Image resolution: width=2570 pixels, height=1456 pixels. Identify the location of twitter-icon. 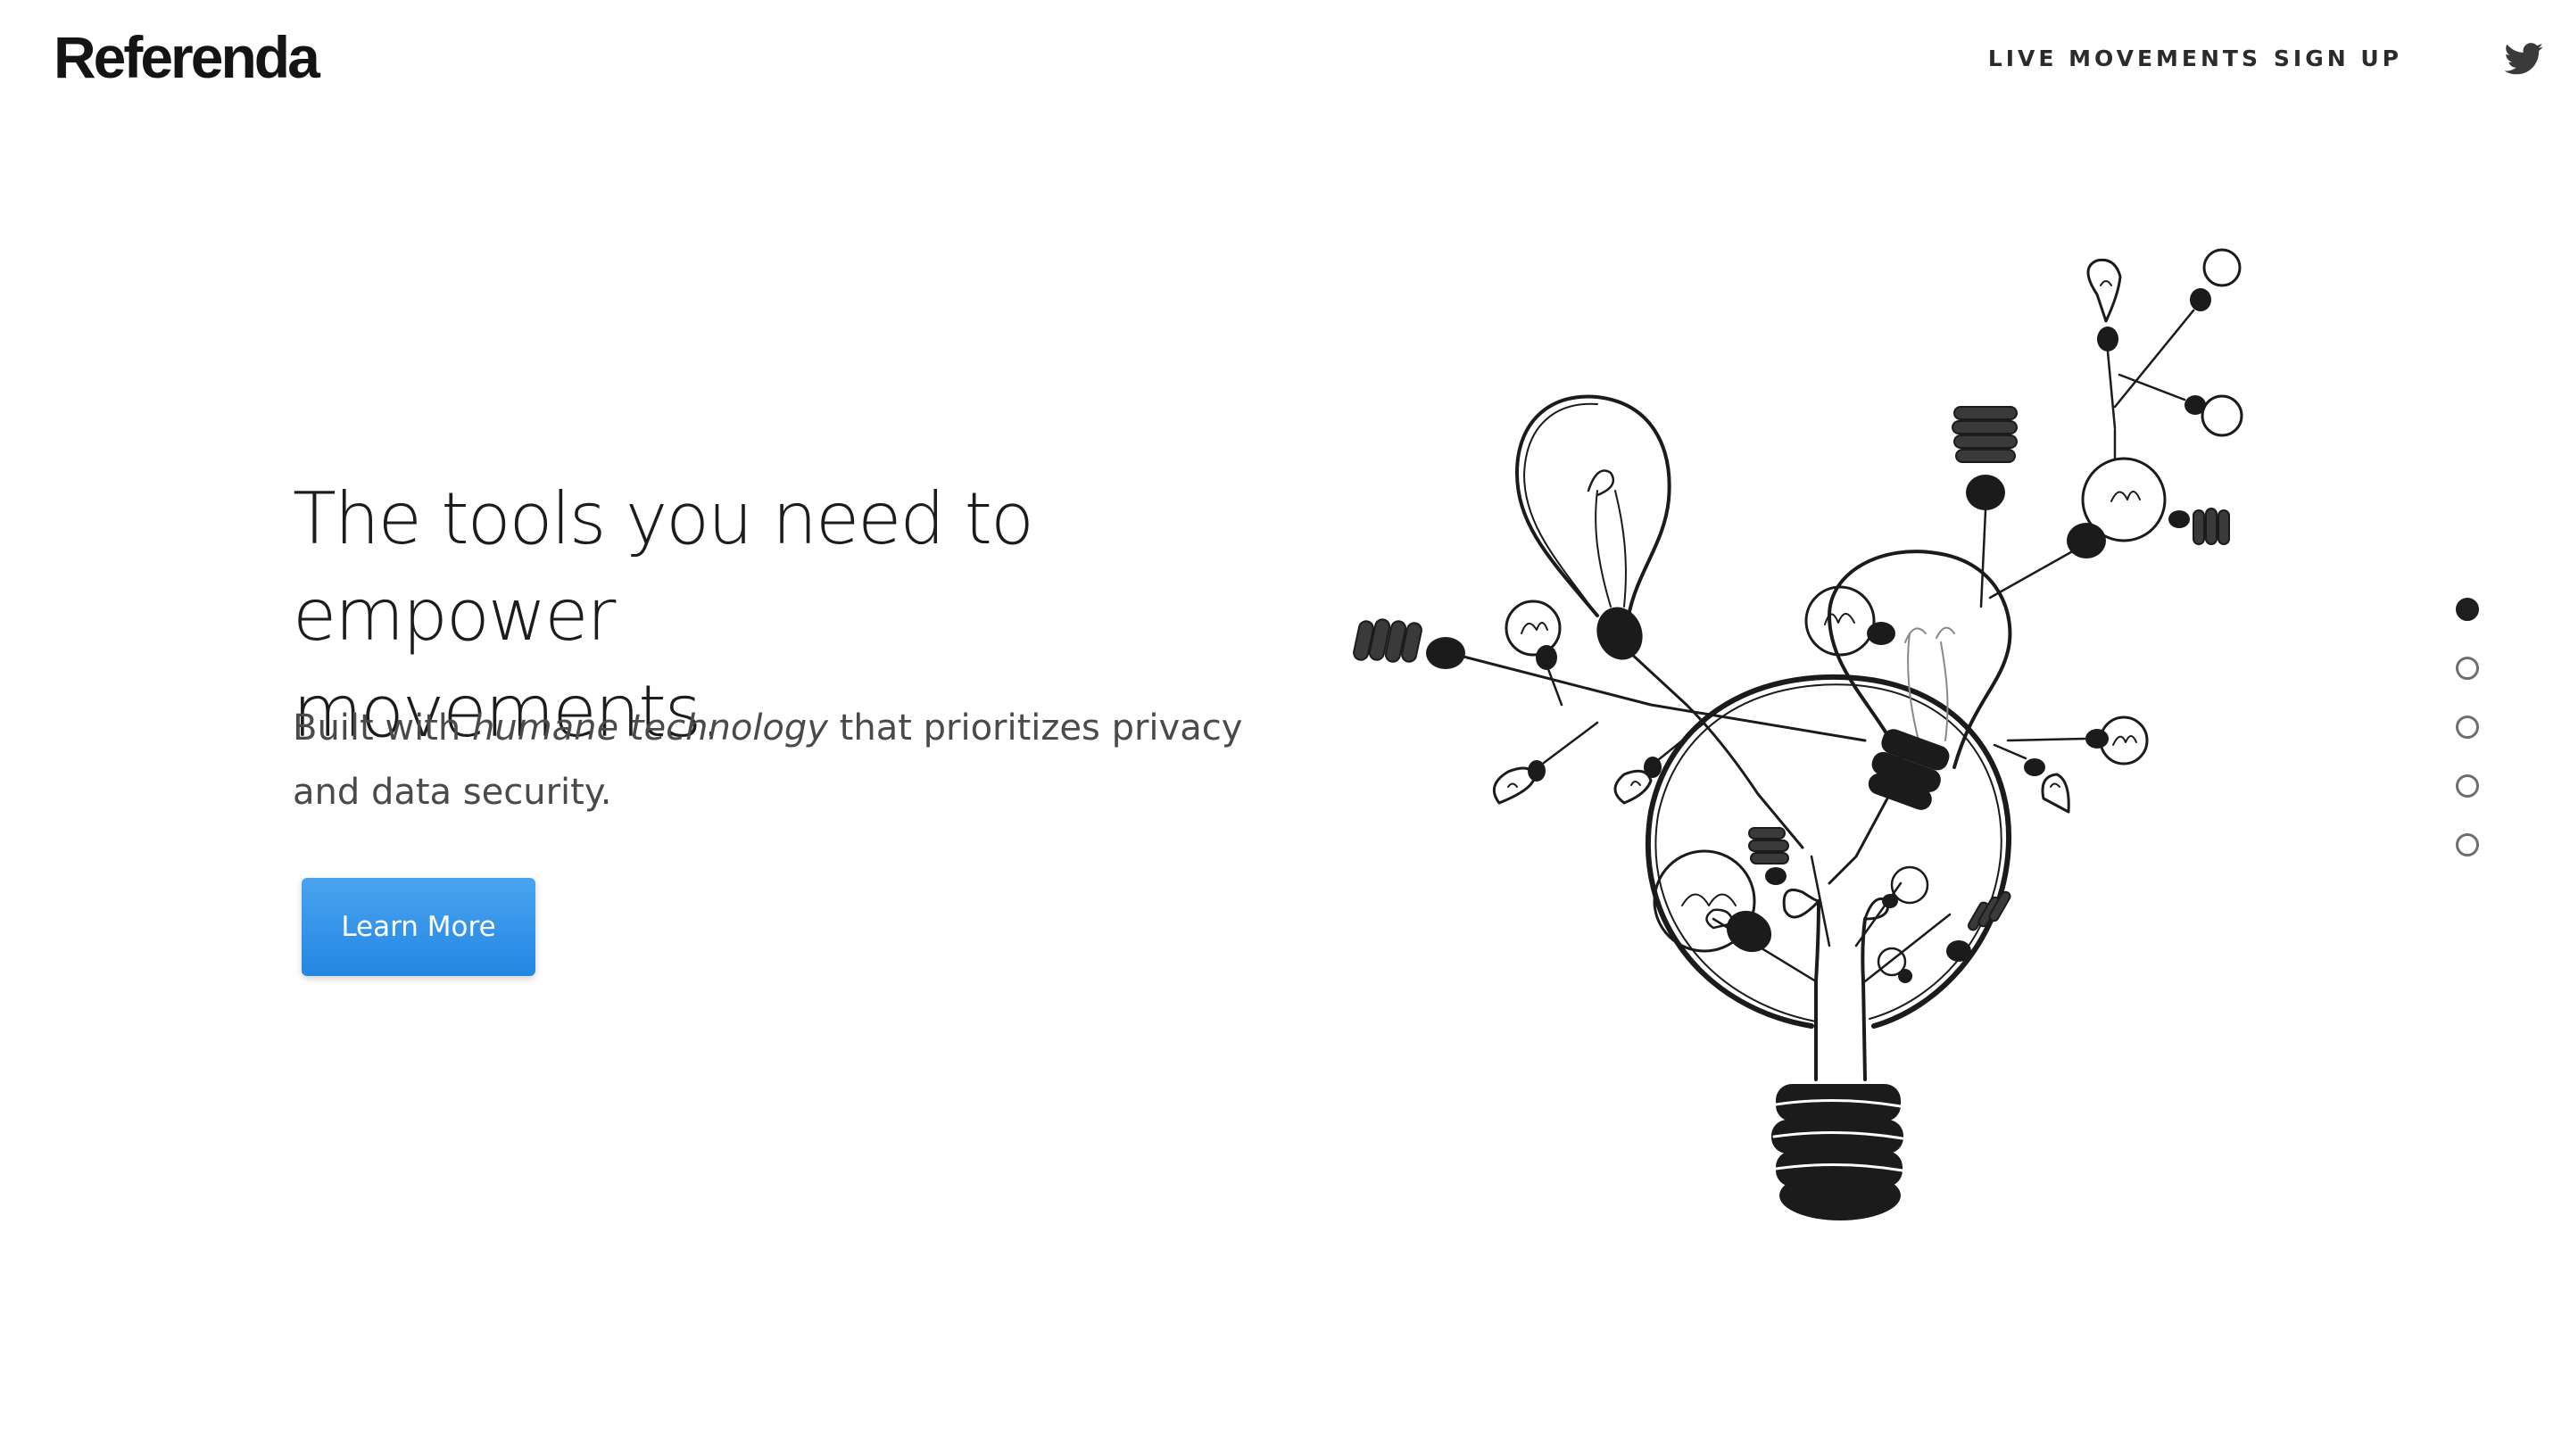
(2523, 59).